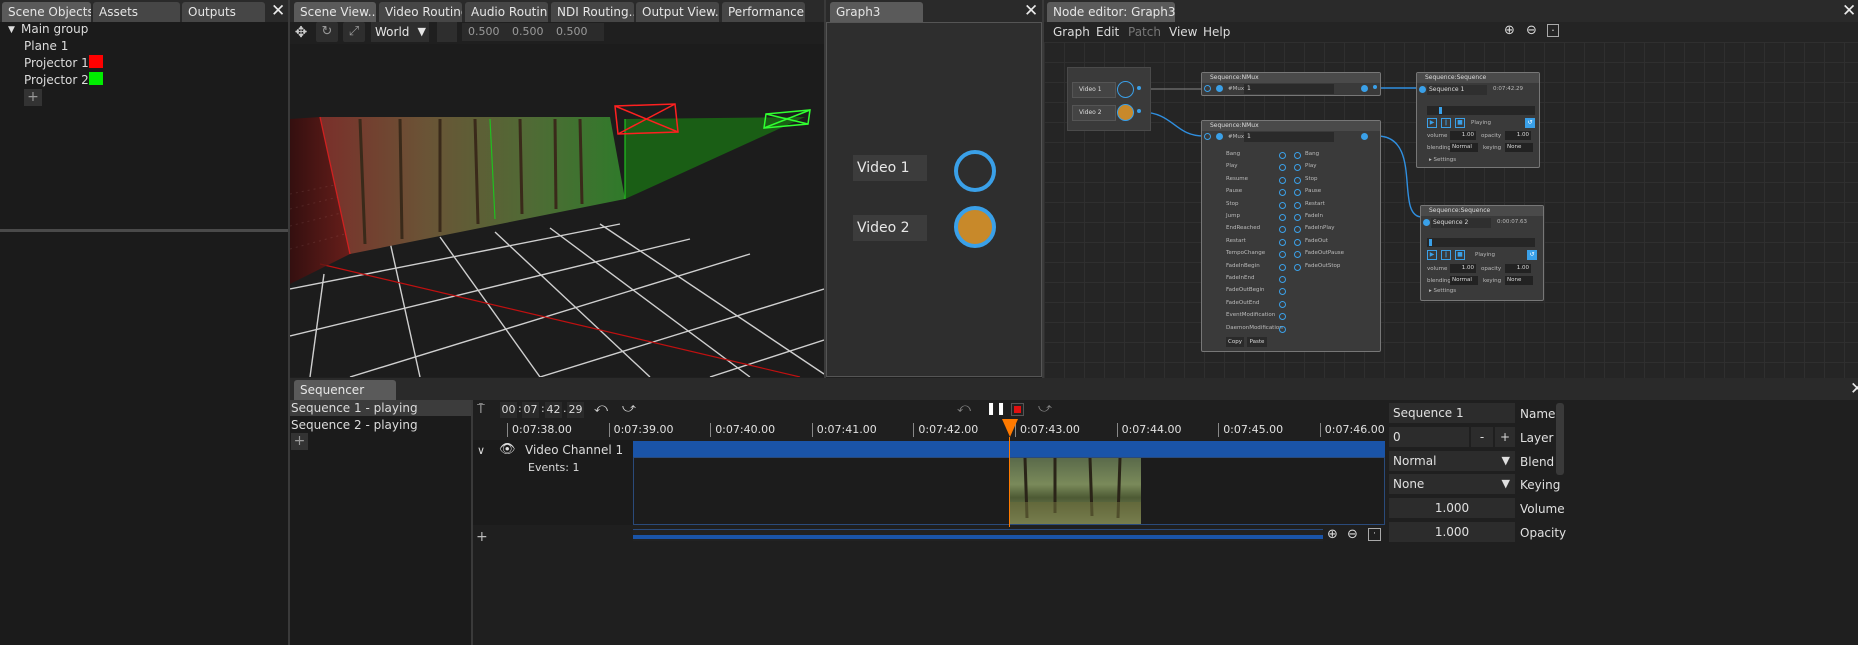 The width and height of the screenshot is (1858, 645). Describe the element at coordinates (1464, 147) in the screenshot. I see `ne-blending-select: Normal` at that location.